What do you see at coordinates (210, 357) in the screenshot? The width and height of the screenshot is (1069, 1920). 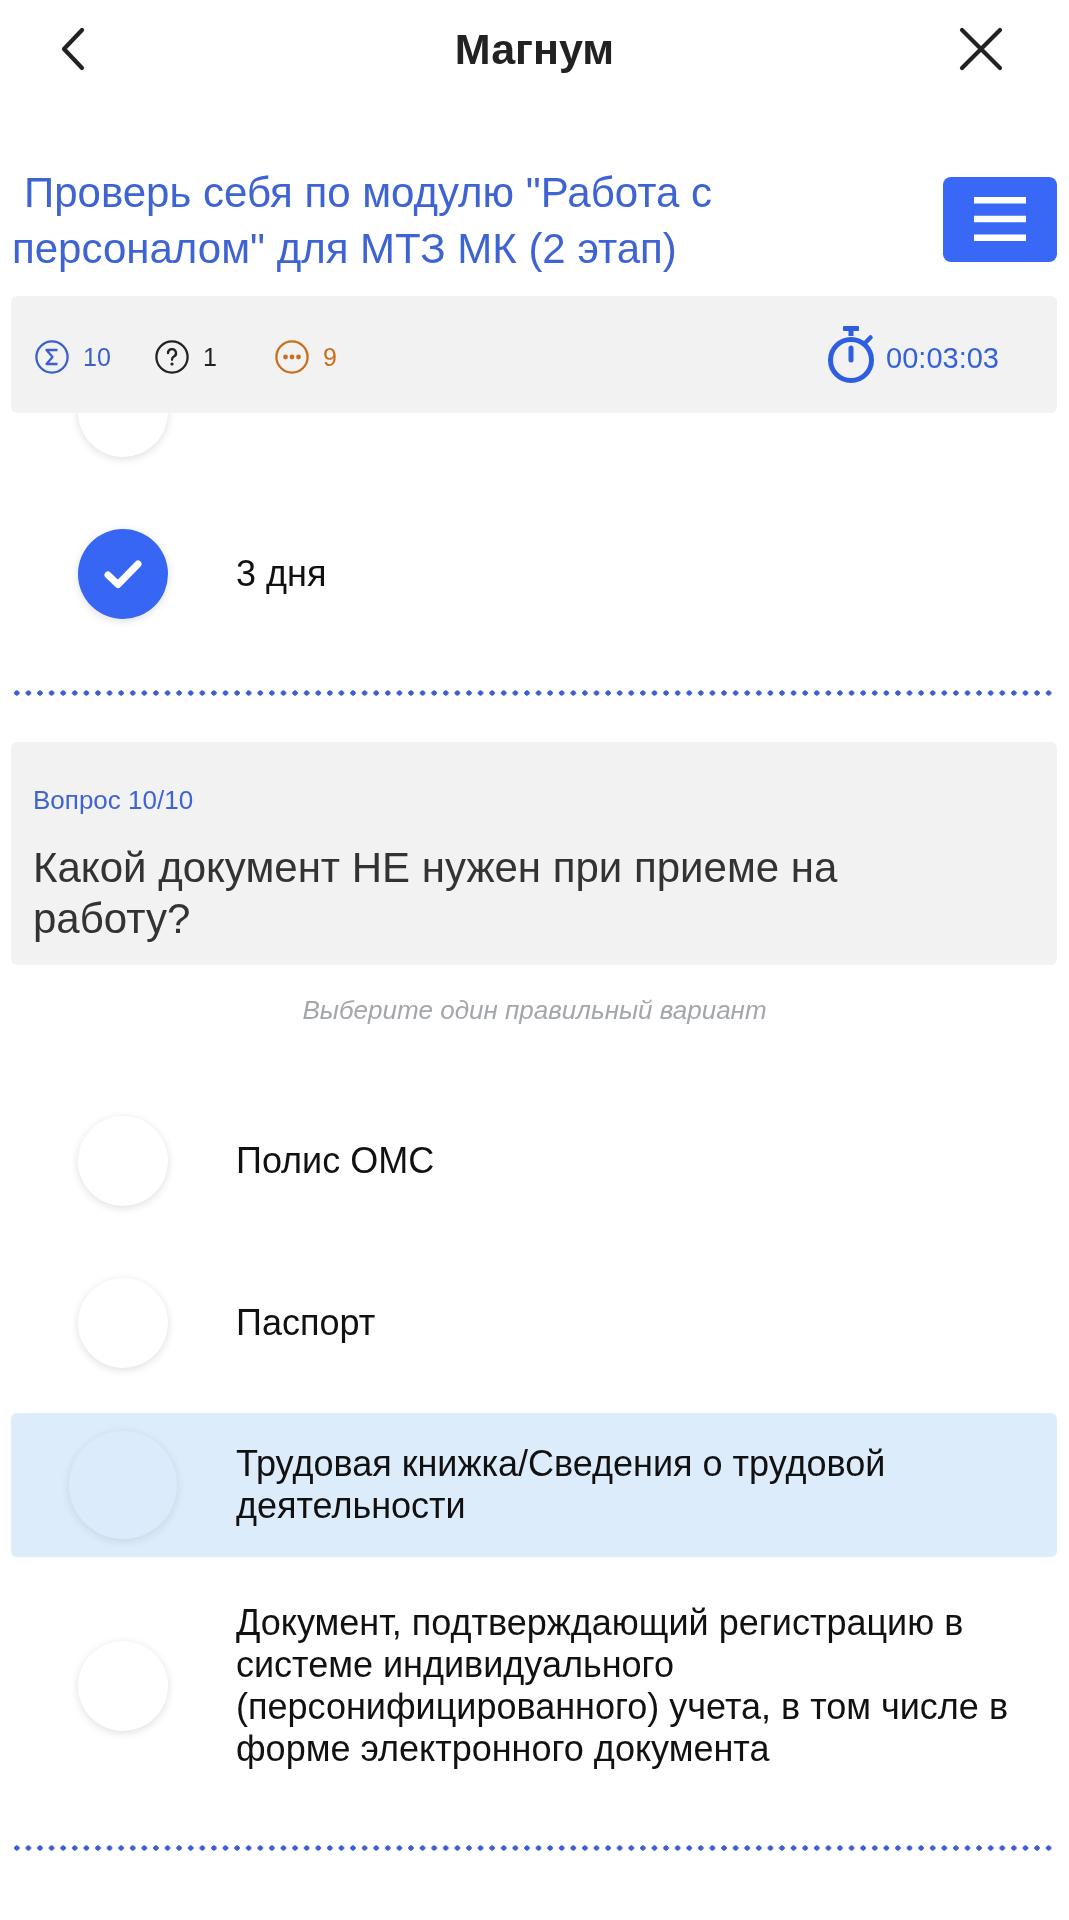 I see `stat-count: 1` at bounding box center [210, 357].